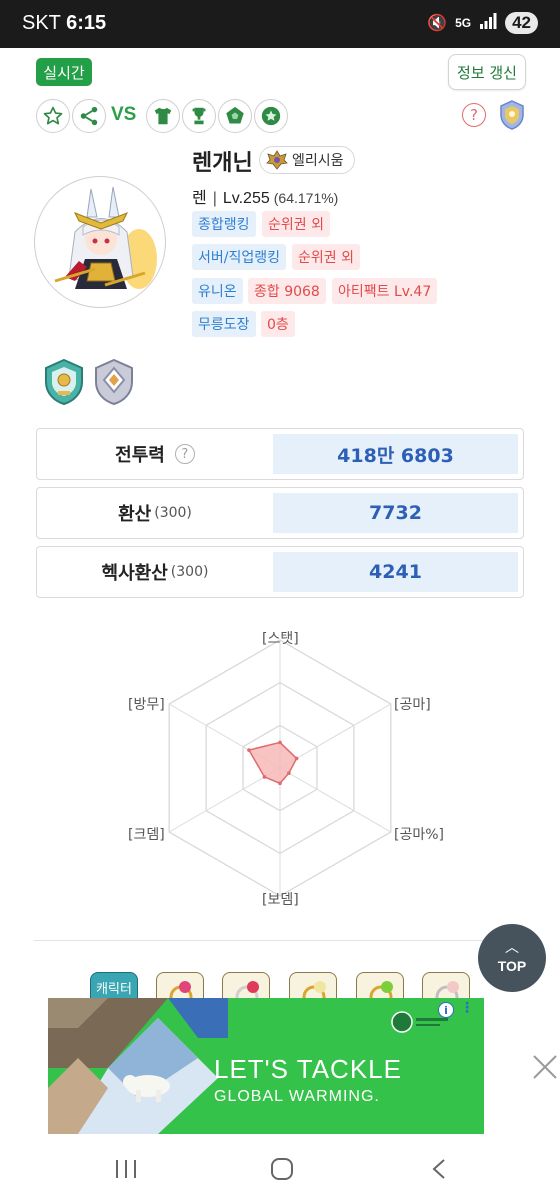  I want to click on mute-icon: 🔇, so click(437, 23).